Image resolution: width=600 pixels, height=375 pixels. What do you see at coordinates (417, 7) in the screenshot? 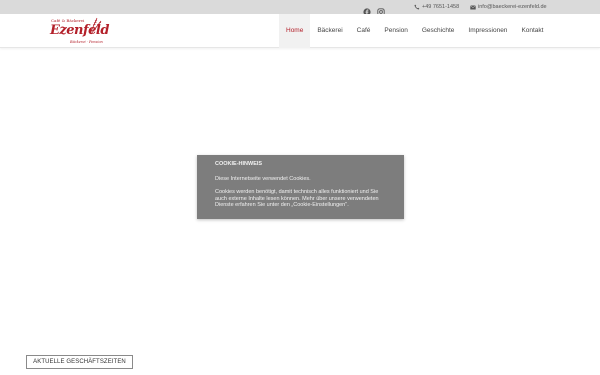
I see `phone-icon` at bounding box center [417, 7].